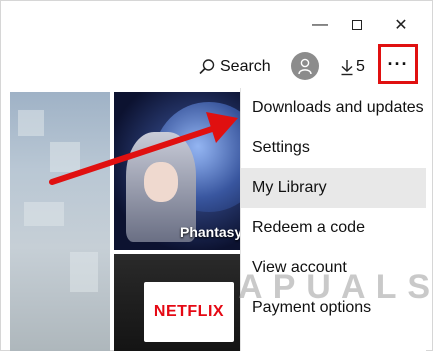  I want to click on download-icon, so click(347, 68).